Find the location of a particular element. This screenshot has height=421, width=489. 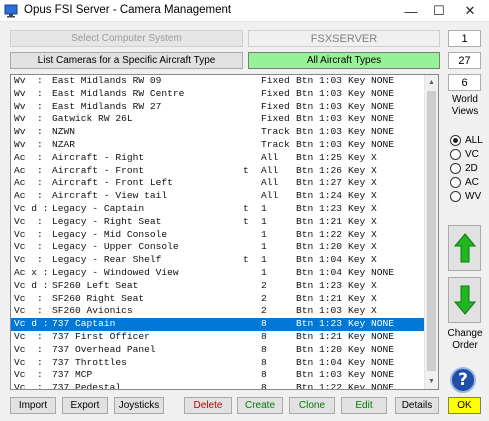

camera-row: Vc : SF260 Right Seat 2 Btn 1:21 Key X is located at coordinates (218, 299).